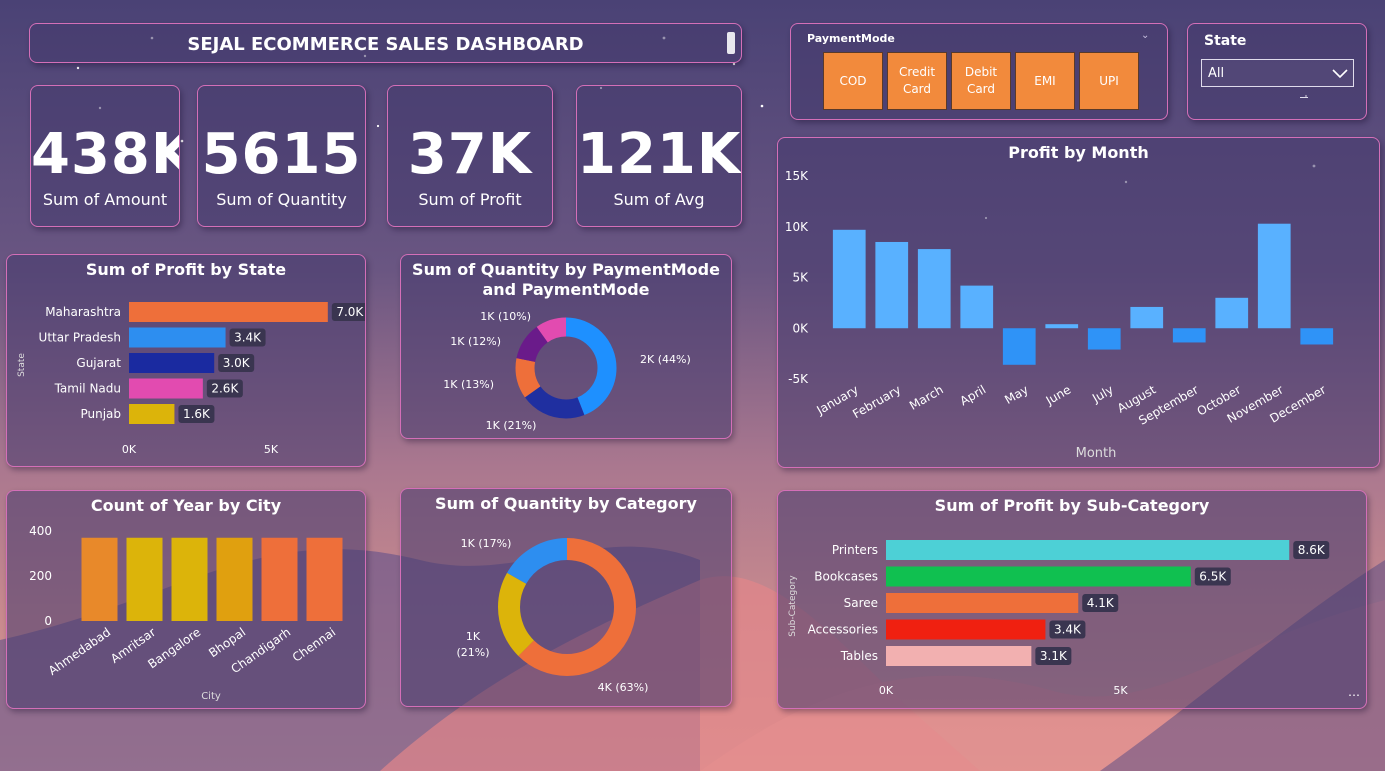 The image size is (1385, 771). I want to click on data-label: 3.0K, so click(237, 363).